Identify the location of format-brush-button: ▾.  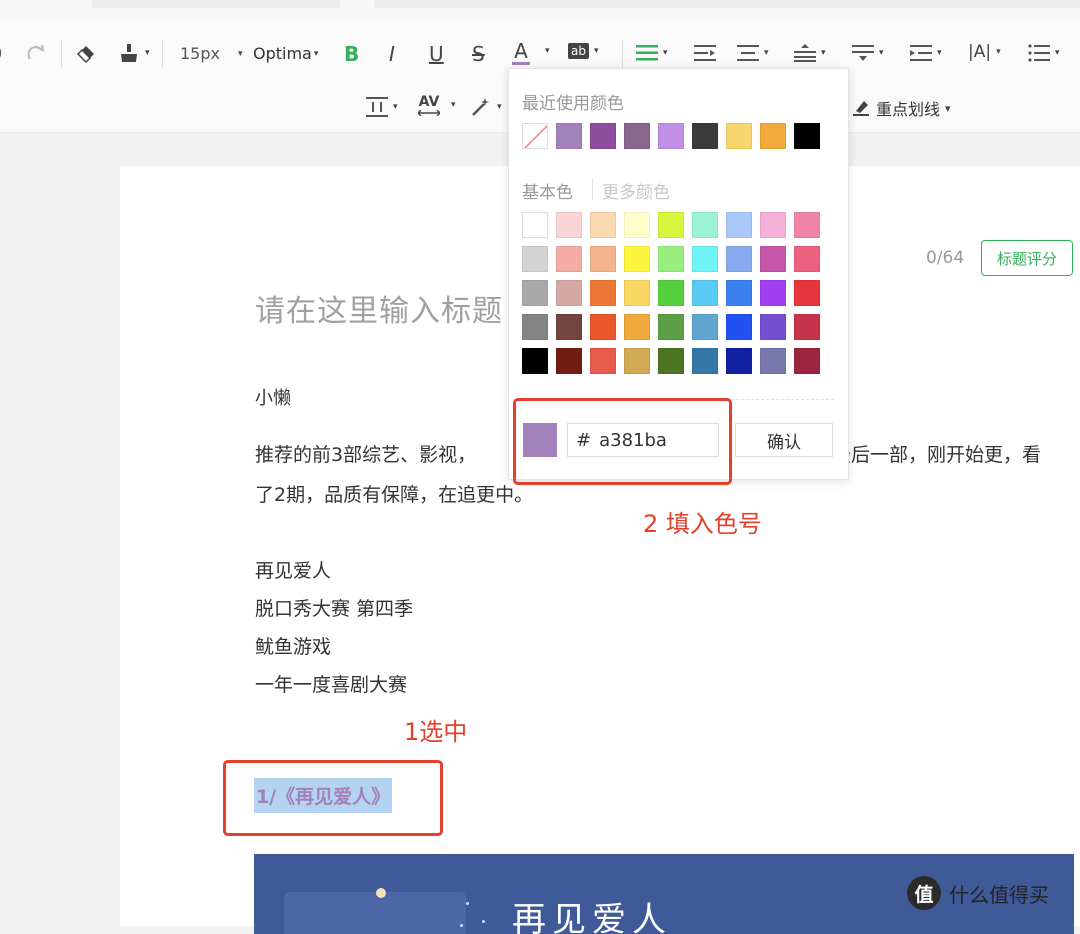
(134, 53).